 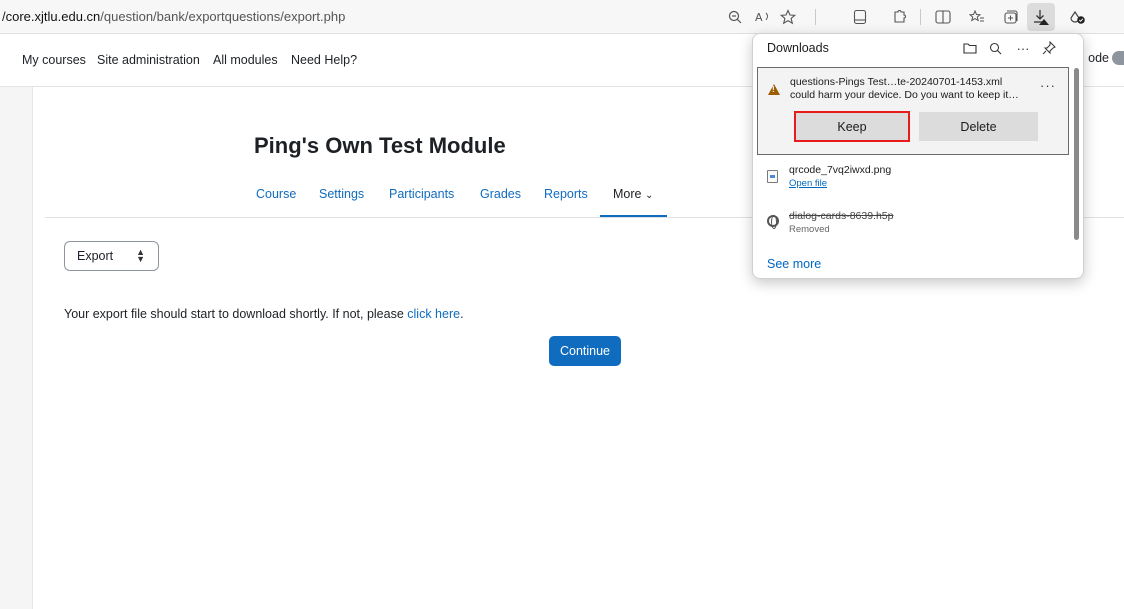 I want to click on nav-my-courses: My courses, so click(x=54, y=60).